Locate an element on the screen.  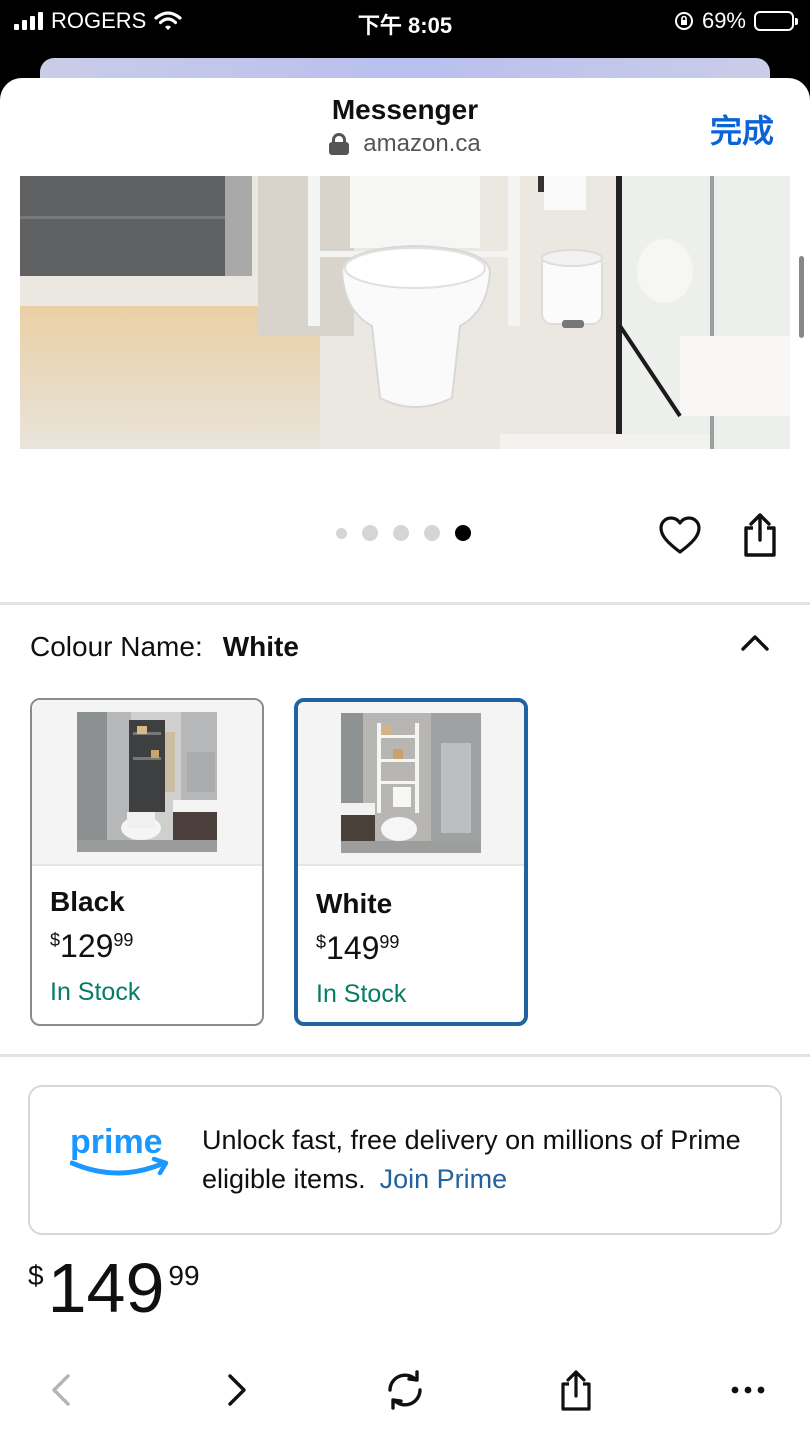
prime-logo: prime is located at coordinates (119, 1149).